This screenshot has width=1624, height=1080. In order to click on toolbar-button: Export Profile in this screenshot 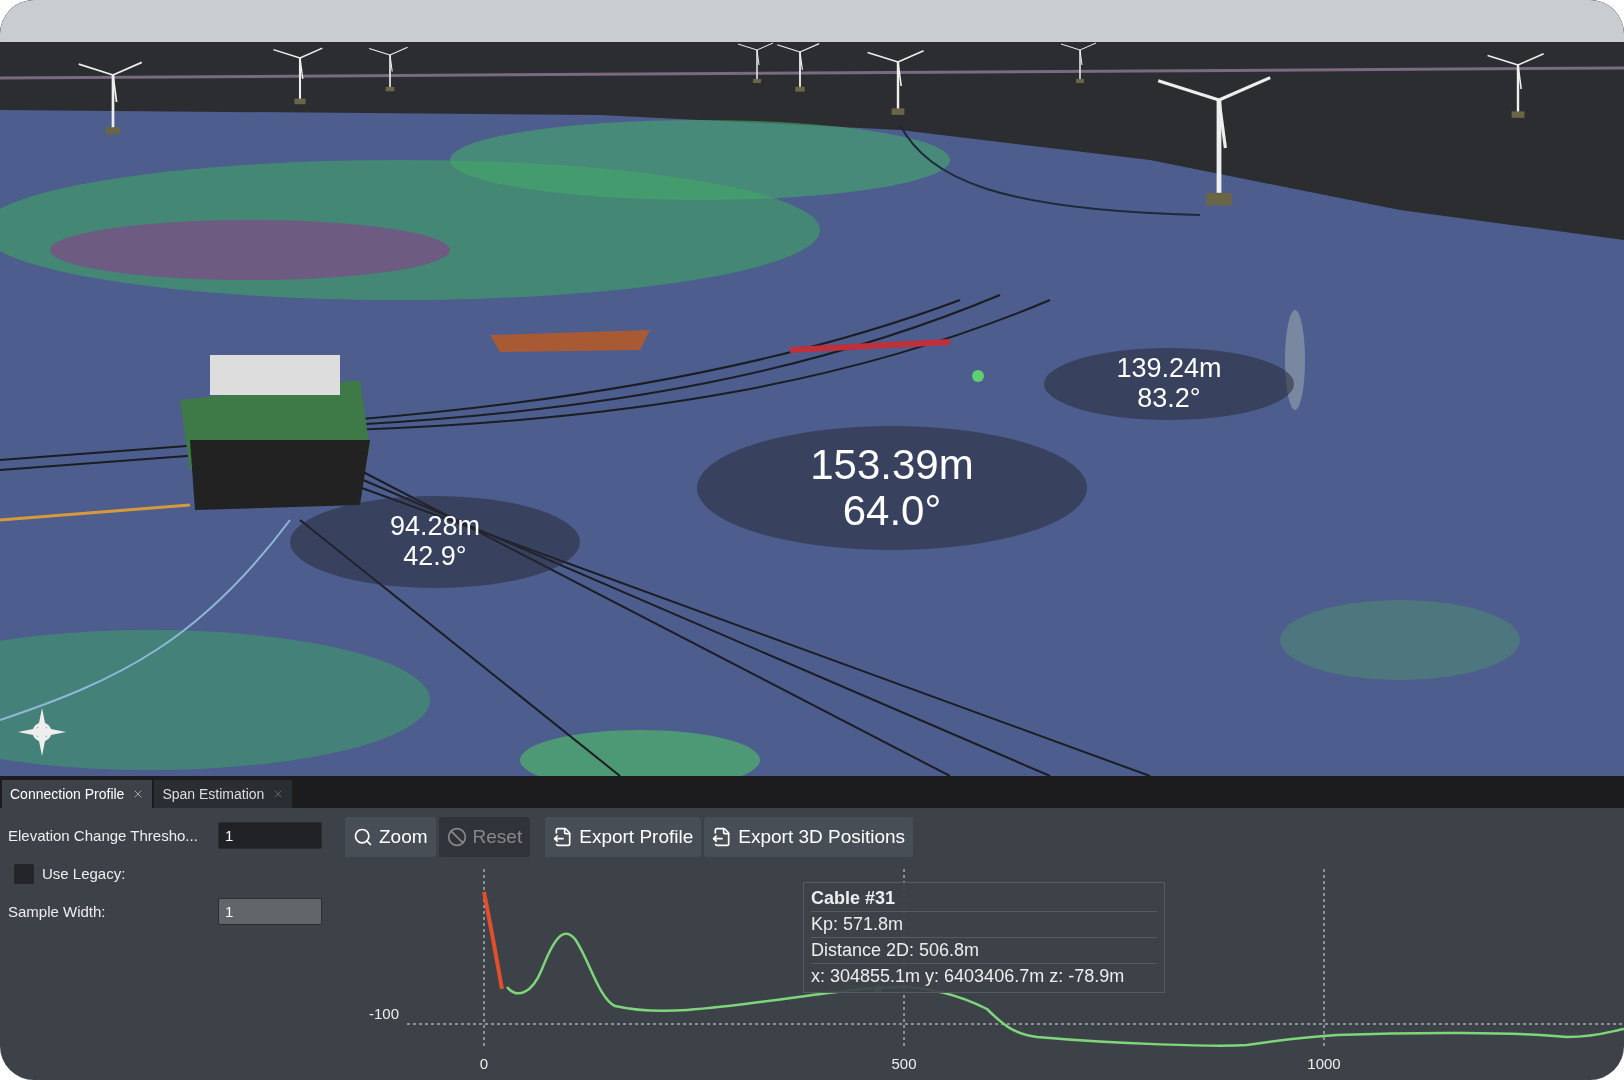, I will do `click(623, 837)`.